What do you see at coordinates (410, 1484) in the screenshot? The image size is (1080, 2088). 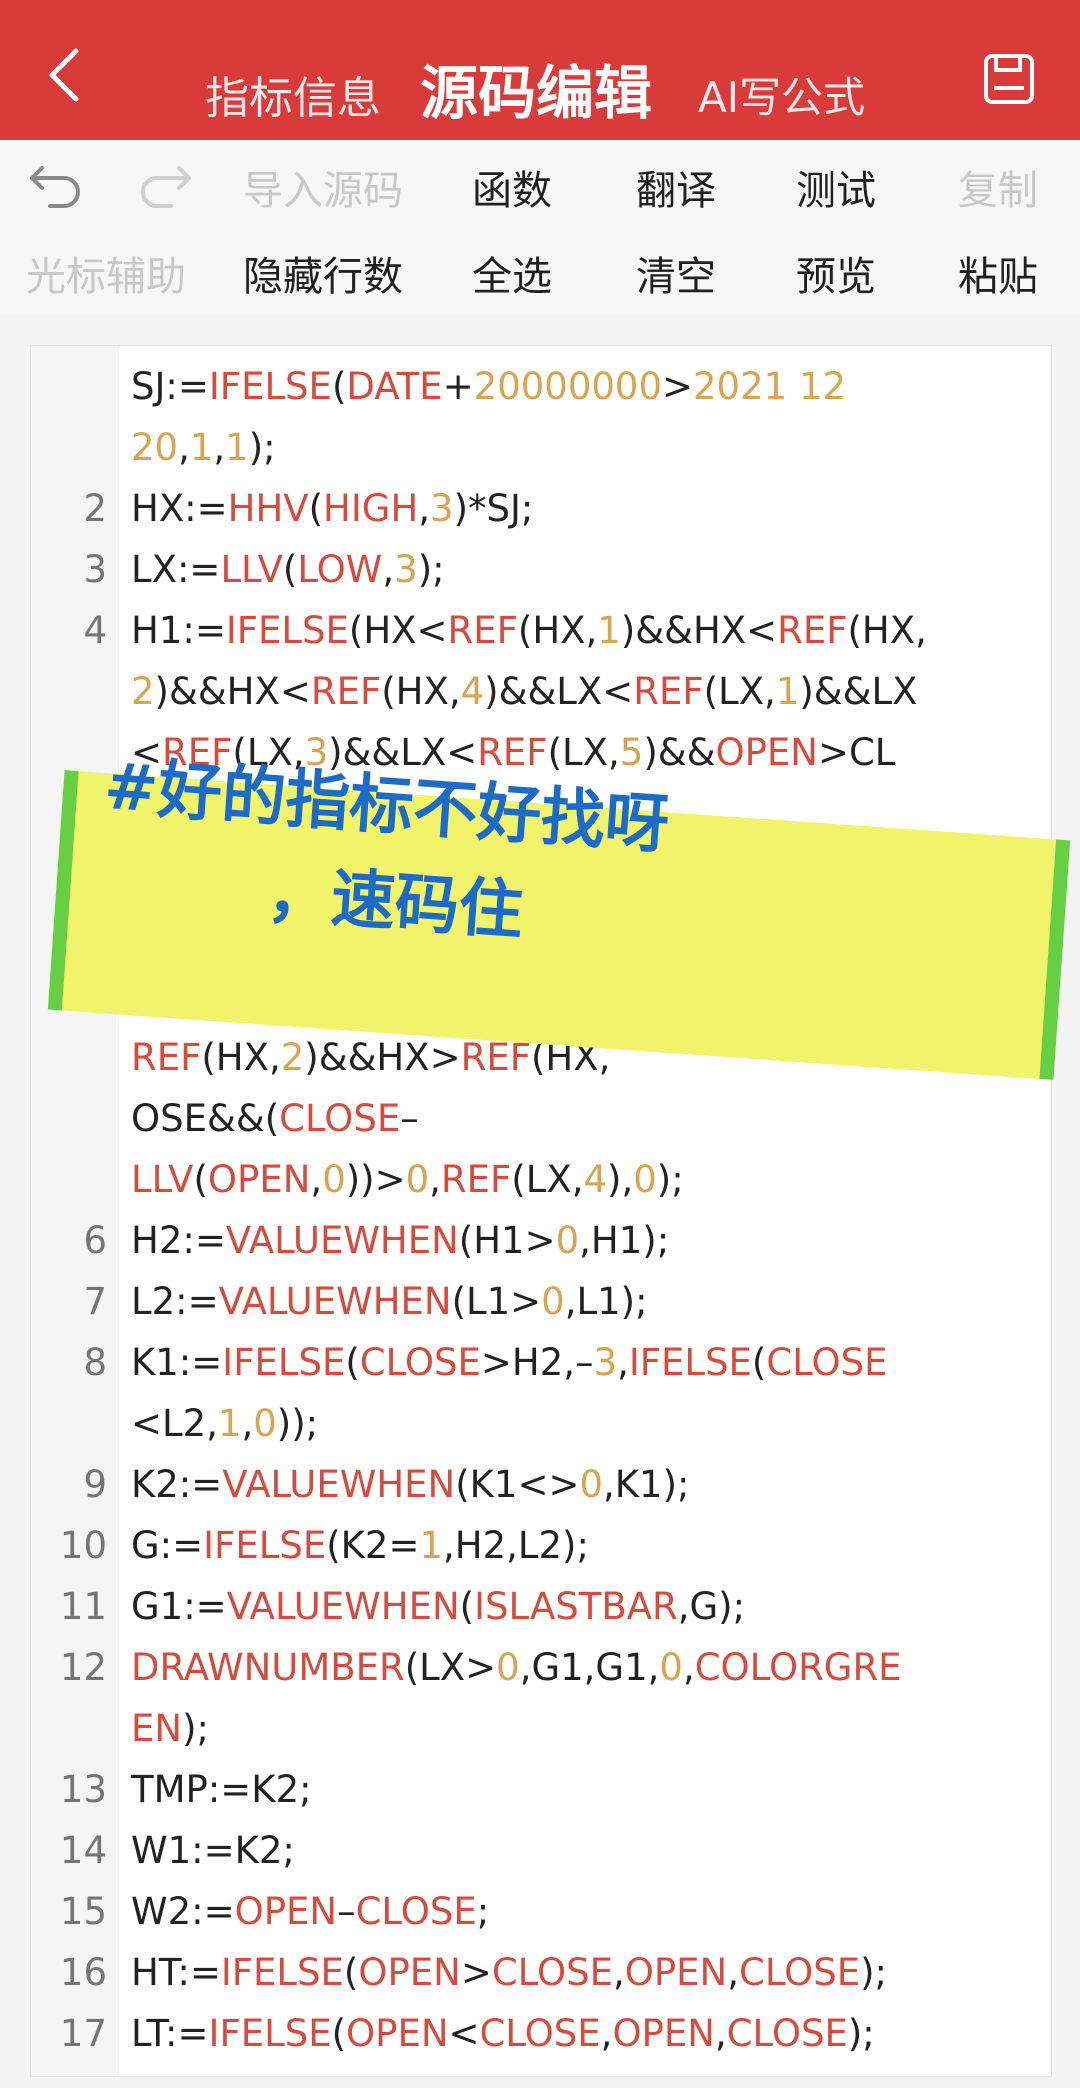 I see `code-text: K2:=VALUEWHEN(K1<>0,K1);` at bounding box center [410, 1484].